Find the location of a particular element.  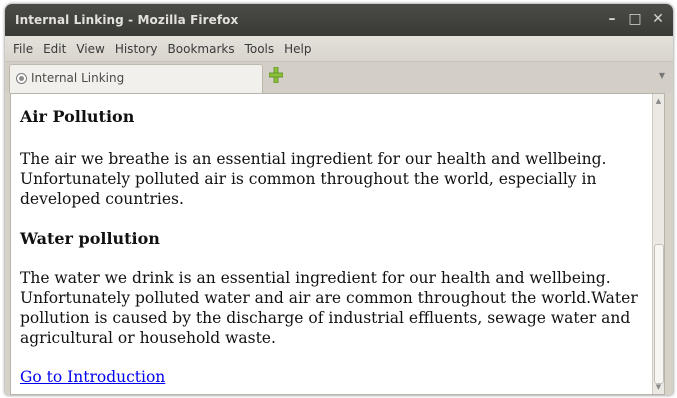

tab-label: Internal Linking is located at coordinates (78, 78).